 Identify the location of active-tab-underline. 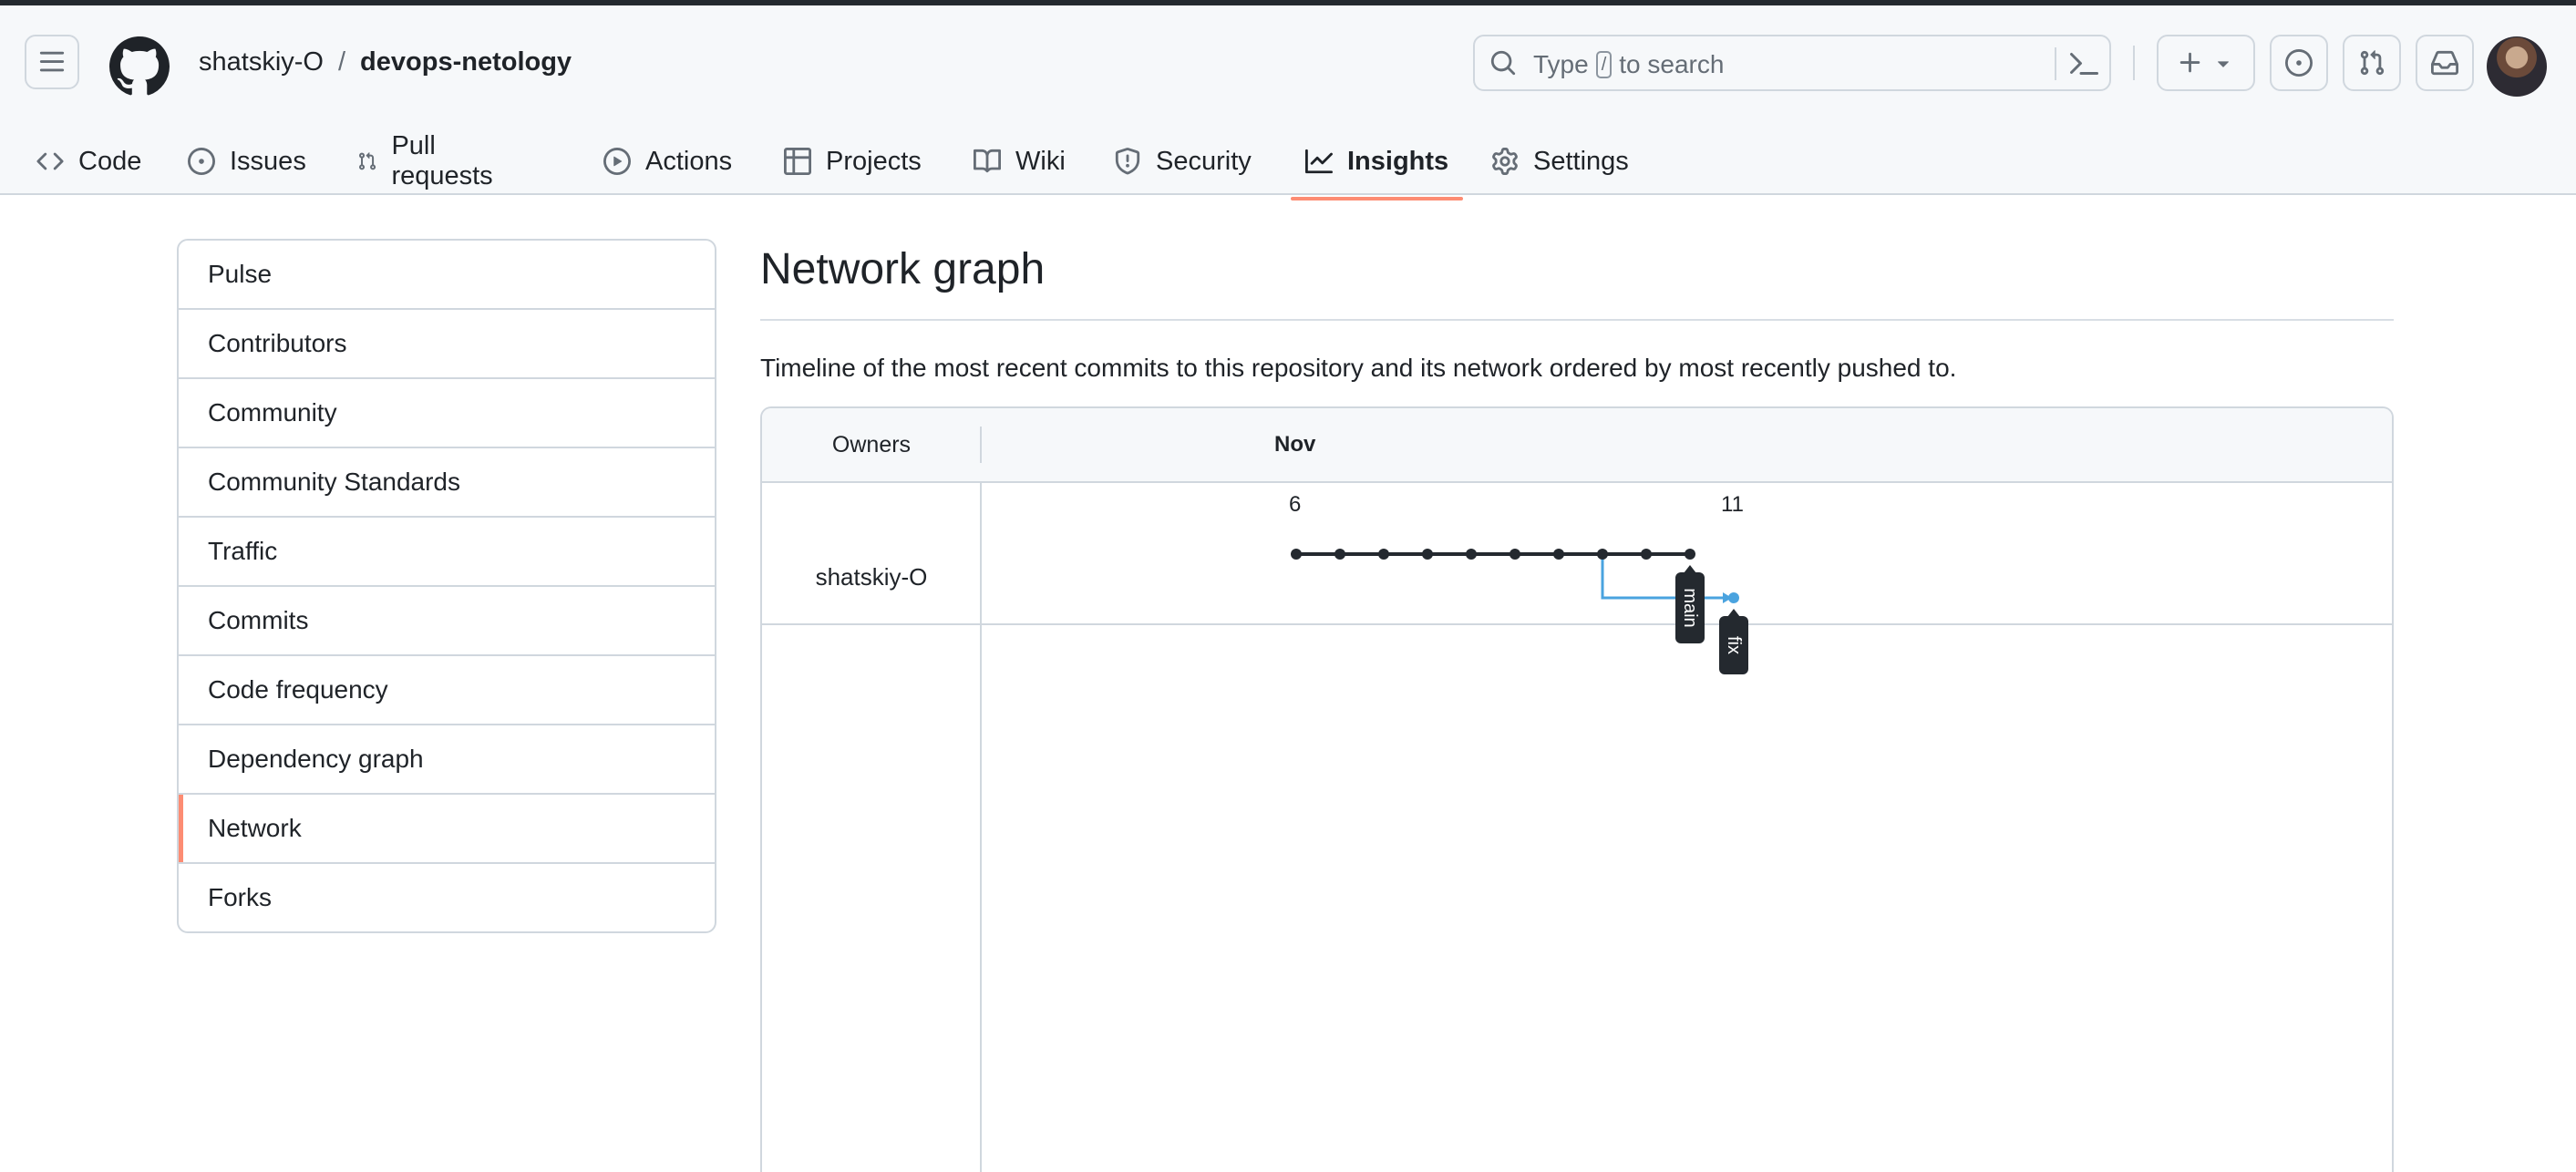
(1377, 198).